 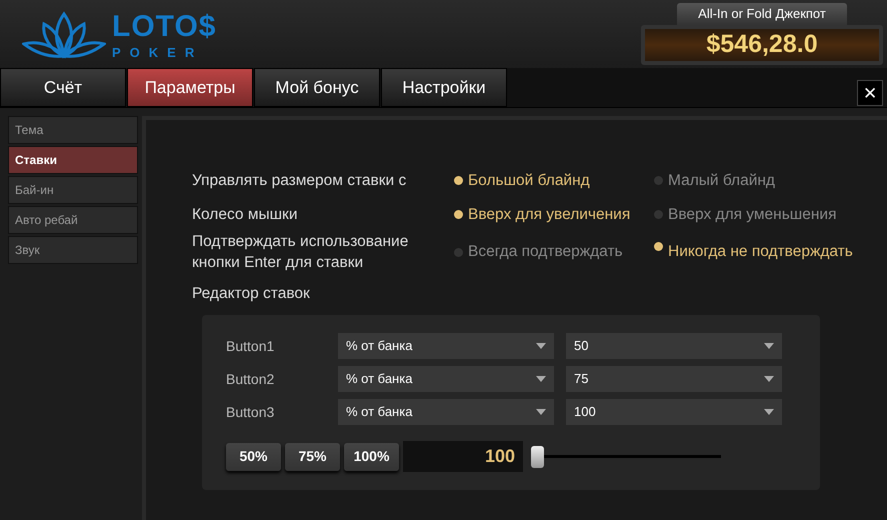 I want to click on tab: Мой бонус, so click(x=317, y=87).